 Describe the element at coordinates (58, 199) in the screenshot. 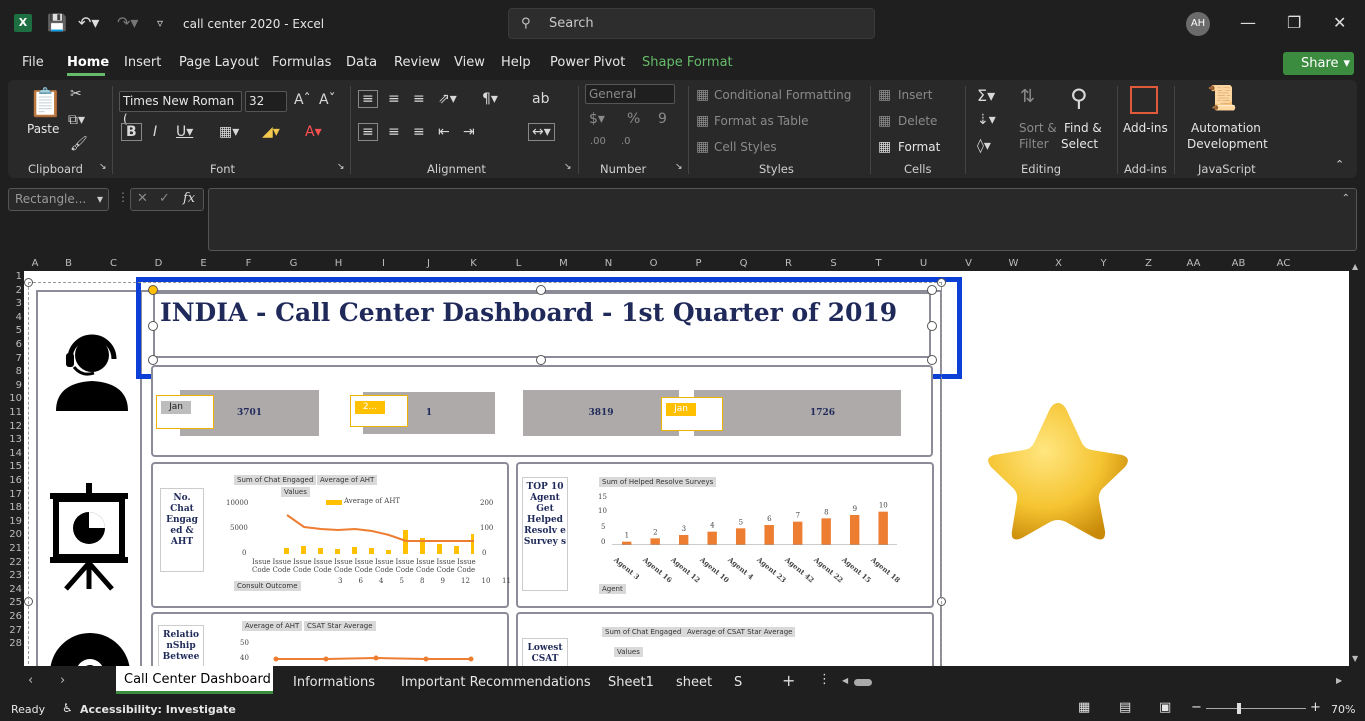

I see `name-box: Rectangle... ▾` at that location.